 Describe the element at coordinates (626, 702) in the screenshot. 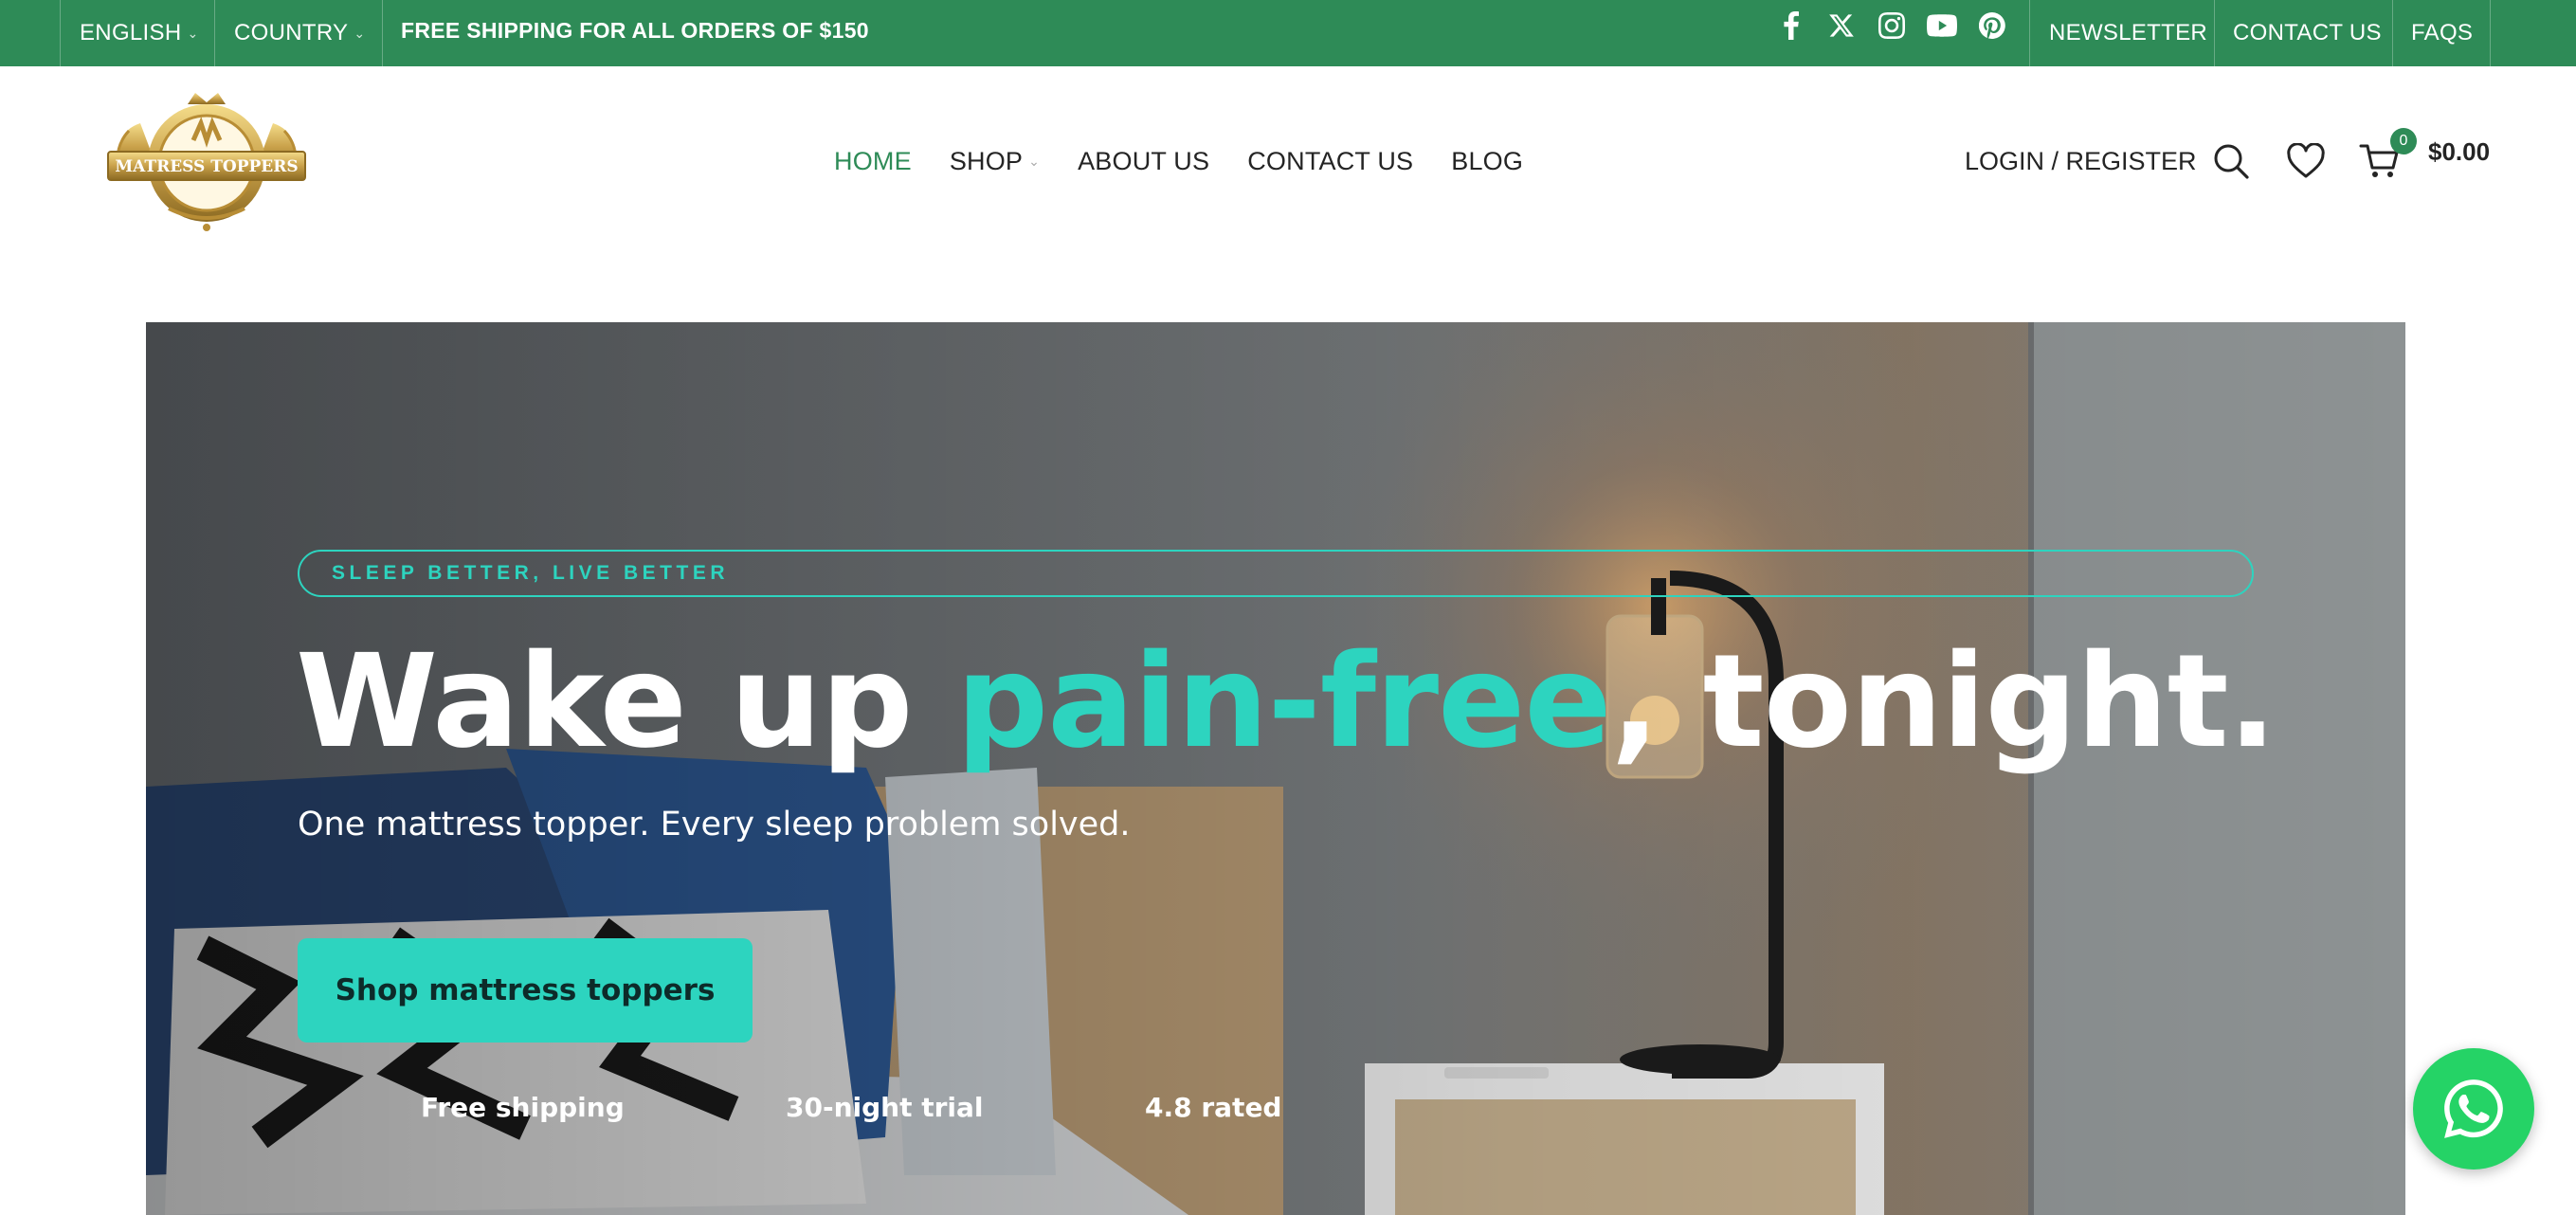

I see `headline-part-1: Wake up` at that location.